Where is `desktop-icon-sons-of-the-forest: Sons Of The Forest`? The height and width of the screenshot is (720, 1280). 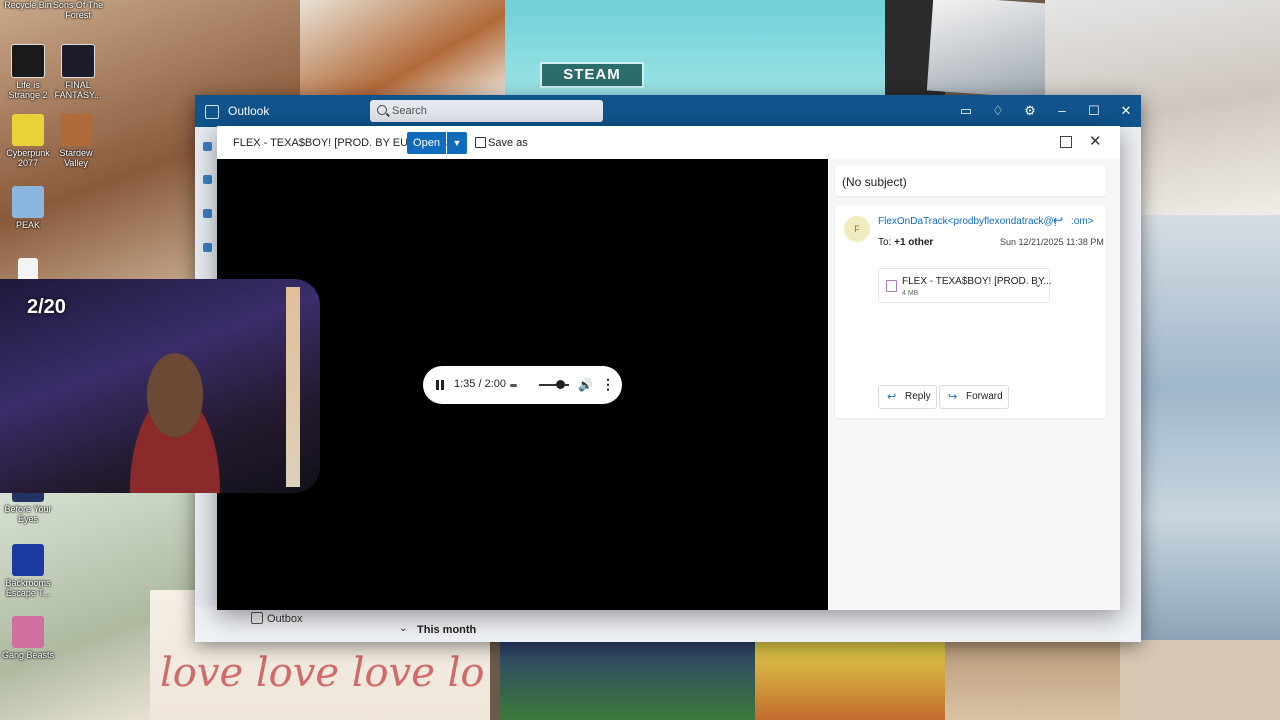 desktop-icon-sons-of-the-forest: Sons Of The Forest is located at coordinates (78, 10).